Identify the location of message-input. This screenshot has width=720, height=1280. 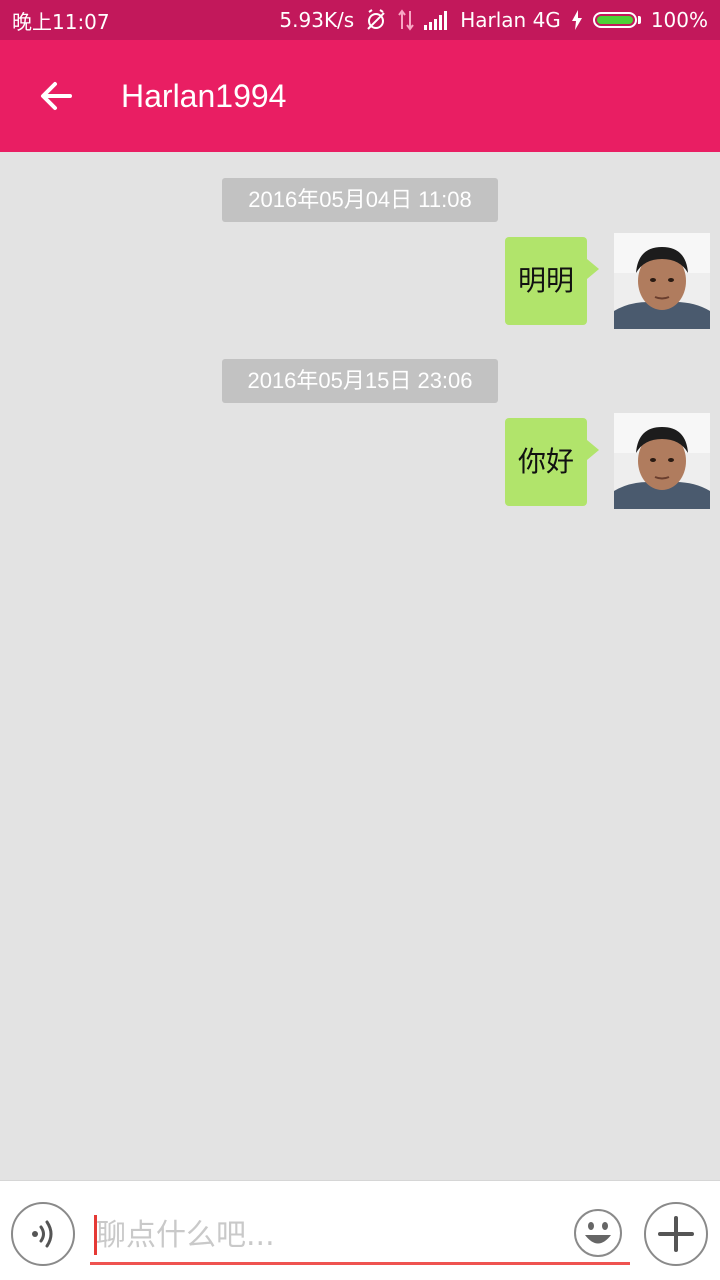
(360, 1237).